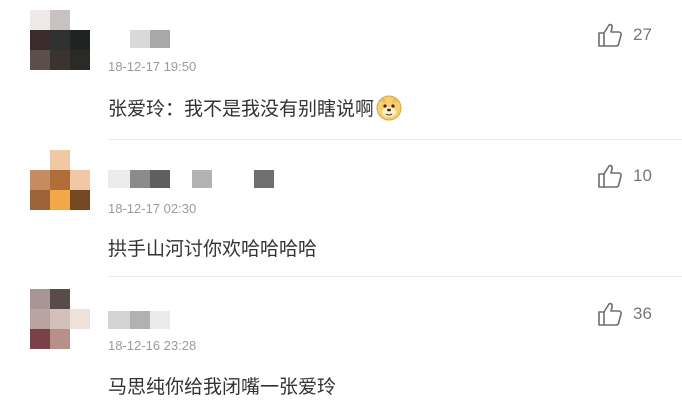 This screenshot has height=412, width=682. What do you see at coordinates (152, 208) in the screenshot?
I see `comment-timestamp: 18-12-17 02:30` at bounding box center [152, 208].